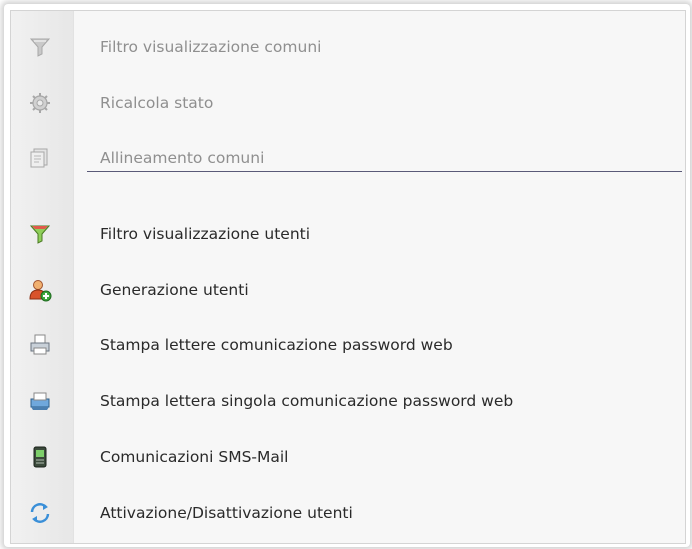 The height and width of the screenshot is (549, 692). Describe the element at coordinates (40, 103) in the screenshot. I see `gear-refresh-icon` at that location.